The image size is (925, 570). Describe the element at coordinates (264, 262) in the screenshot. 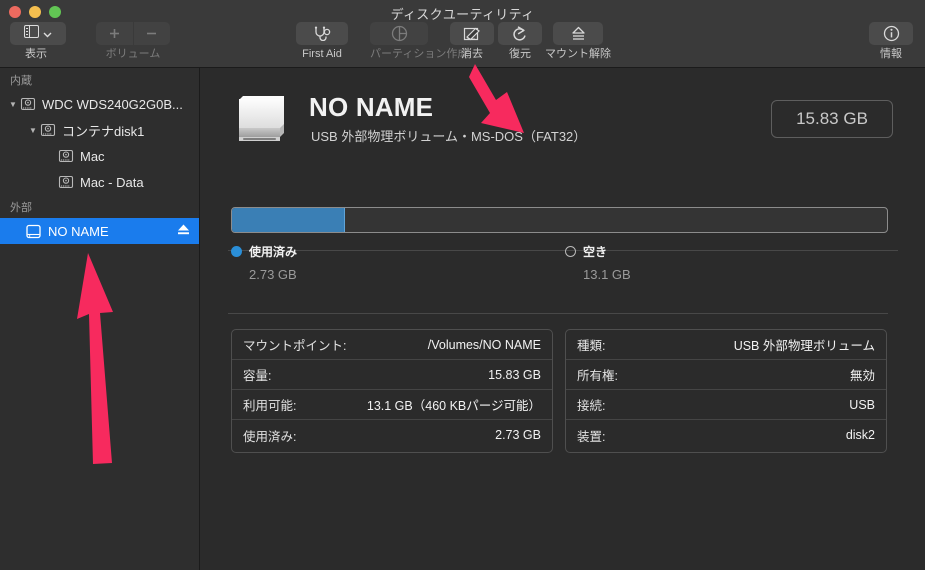

I see `legend-used: 使用済み 2.73 GB` at that location.